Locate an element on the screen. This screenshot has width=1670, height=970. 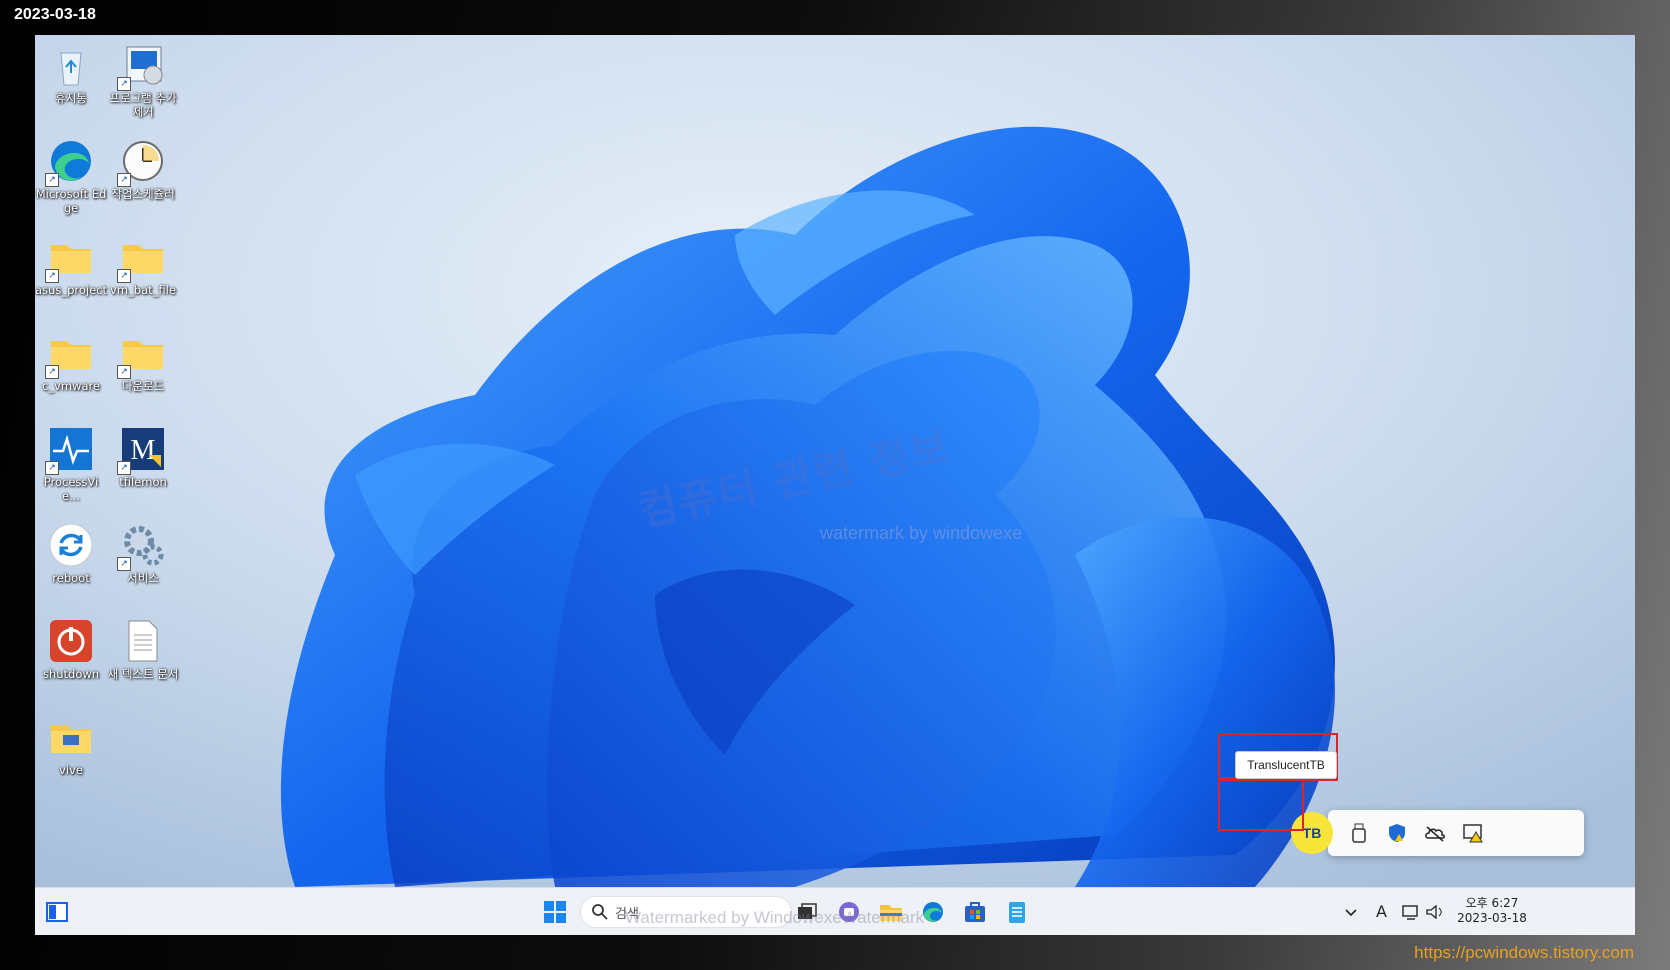
desktop-icon-label: Microsoft Edge is located at coordinates (71, 201).